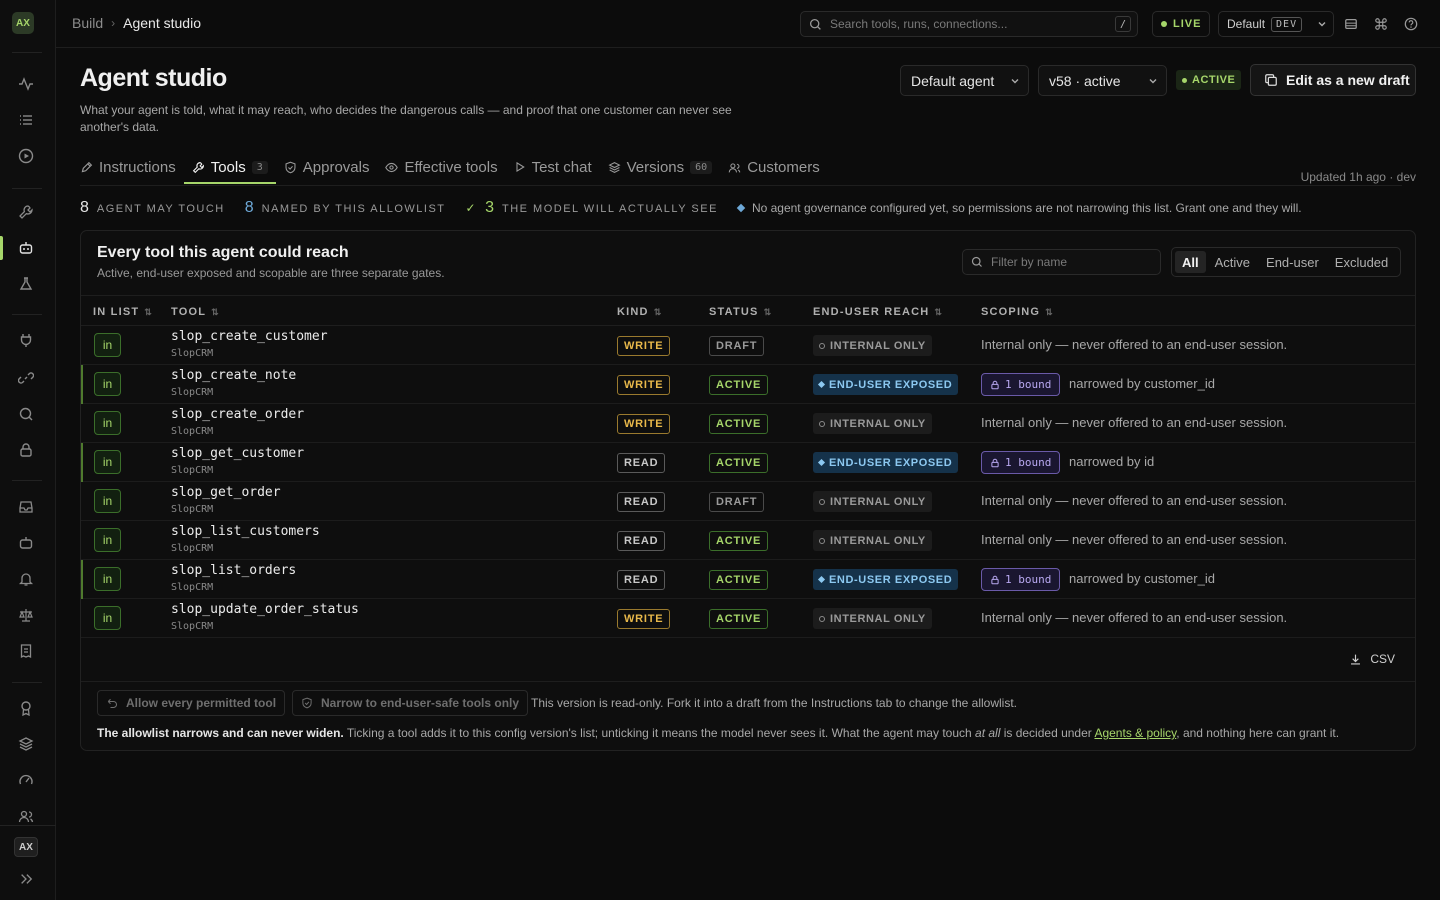 Image resolution: width=1440 pixels, height=900 pixels. I want to click on agents-policy-link: Agents & policy, so click(1135, 733).